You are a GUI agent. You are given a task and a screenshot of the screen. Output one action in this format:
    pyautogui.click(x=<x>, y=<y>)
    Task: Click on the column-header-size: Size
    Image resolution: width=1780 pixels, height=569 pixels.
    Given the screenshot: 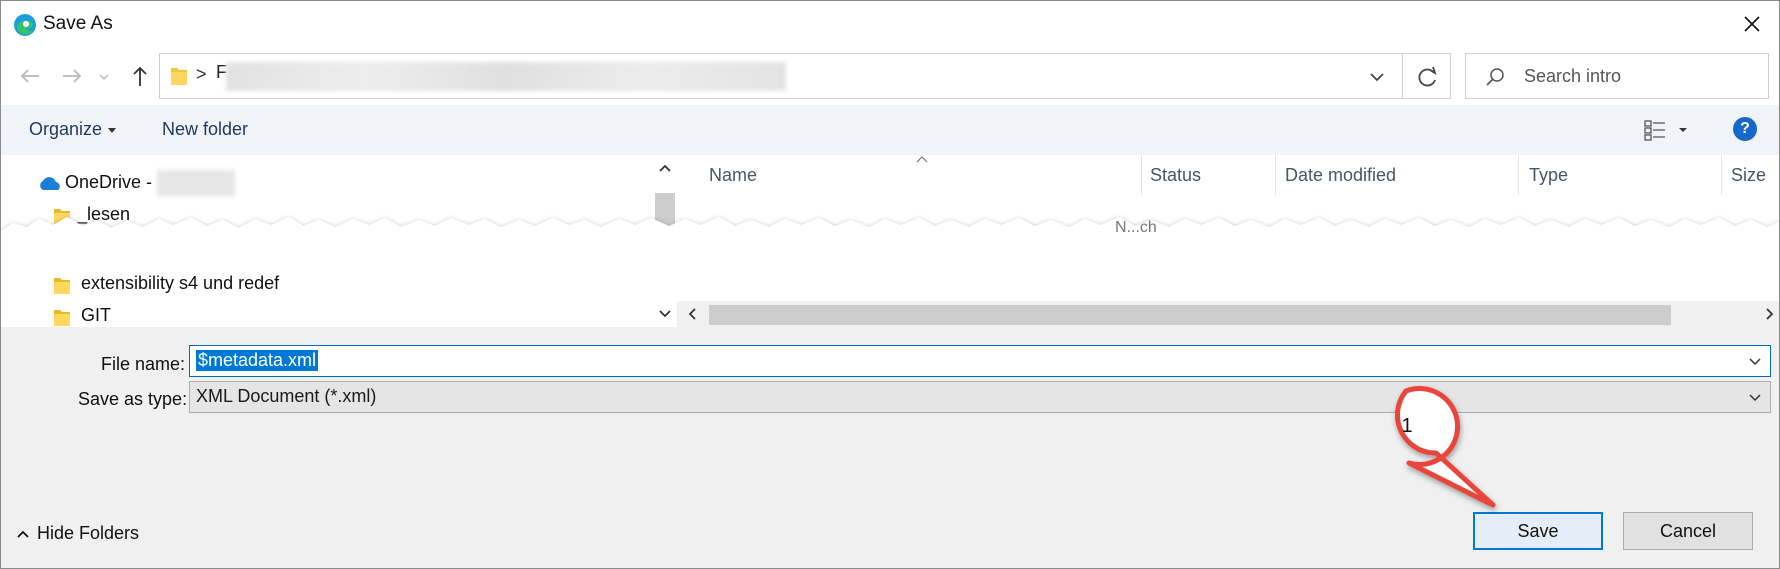 What is the action you would take?
    pyautogui.click(x=1748, y=175)
    